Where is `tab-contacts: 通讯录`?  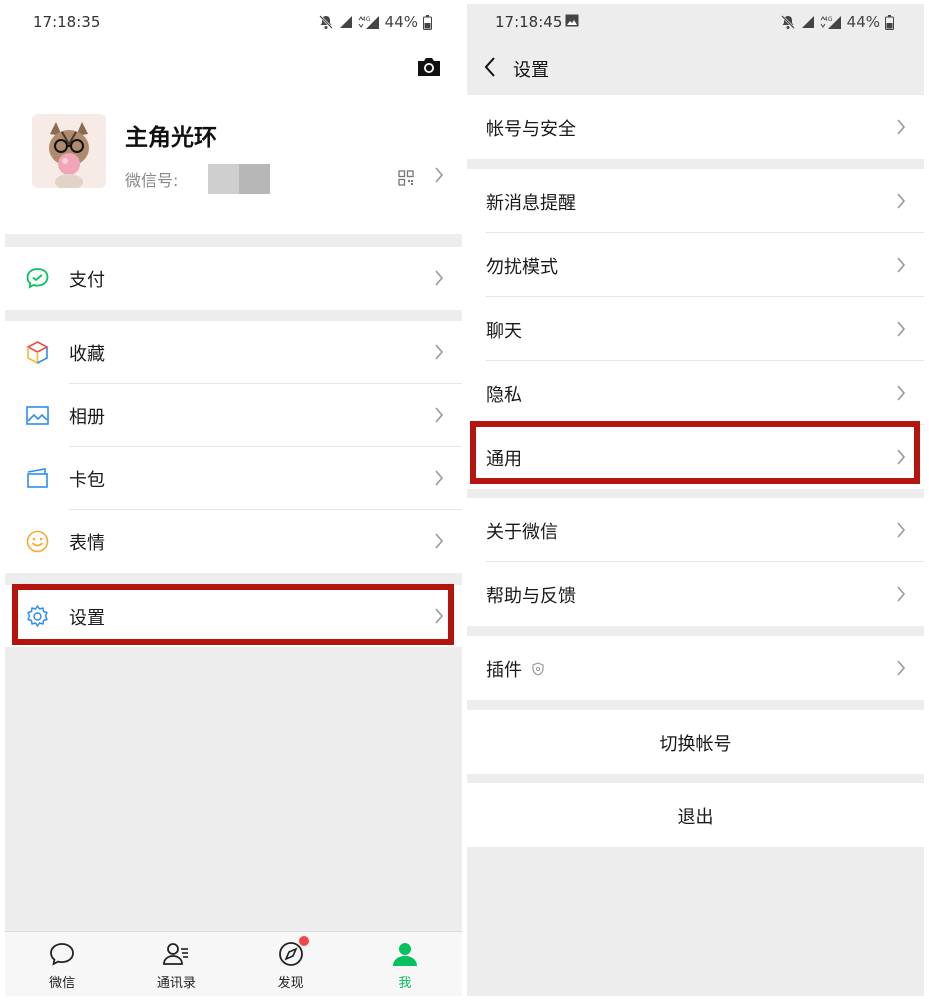
tab-contacts: 通讯录 is located at coordinates (176, 964).